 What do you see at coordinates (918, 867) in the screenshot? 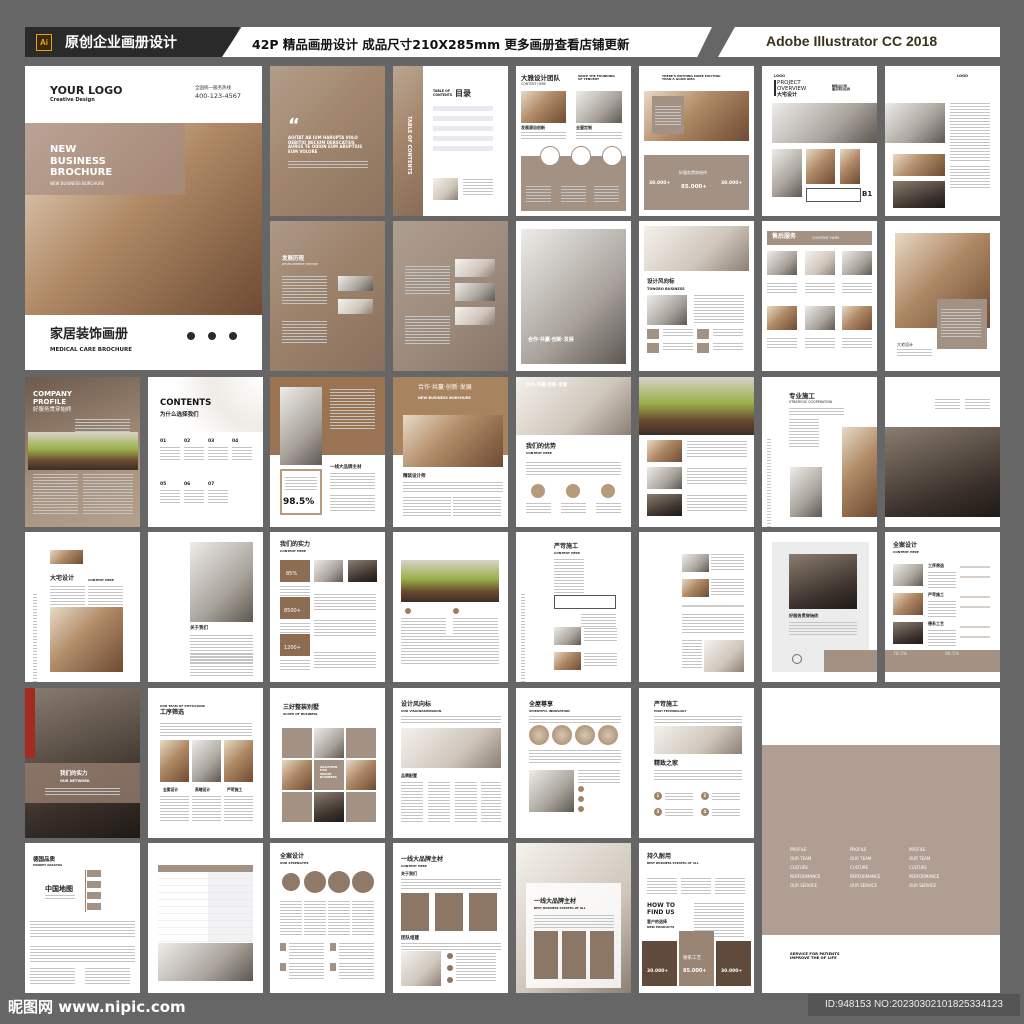
I see `back-items-2: CULTURE` at bounding box center [918, 867].